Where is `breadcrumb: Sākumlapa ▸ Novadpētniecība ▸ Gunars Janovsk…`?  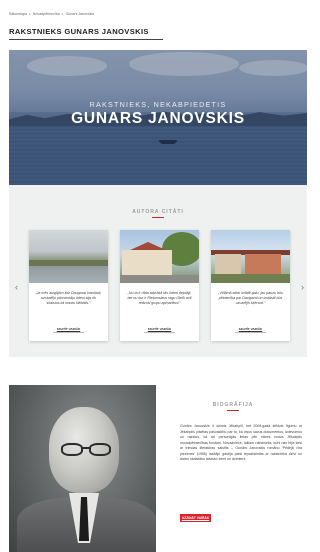
breadcrumb: Sākumlapa ▸ Novadpētniecība ▸ Gunars Janovsk… is located at coordinates (51, 14).